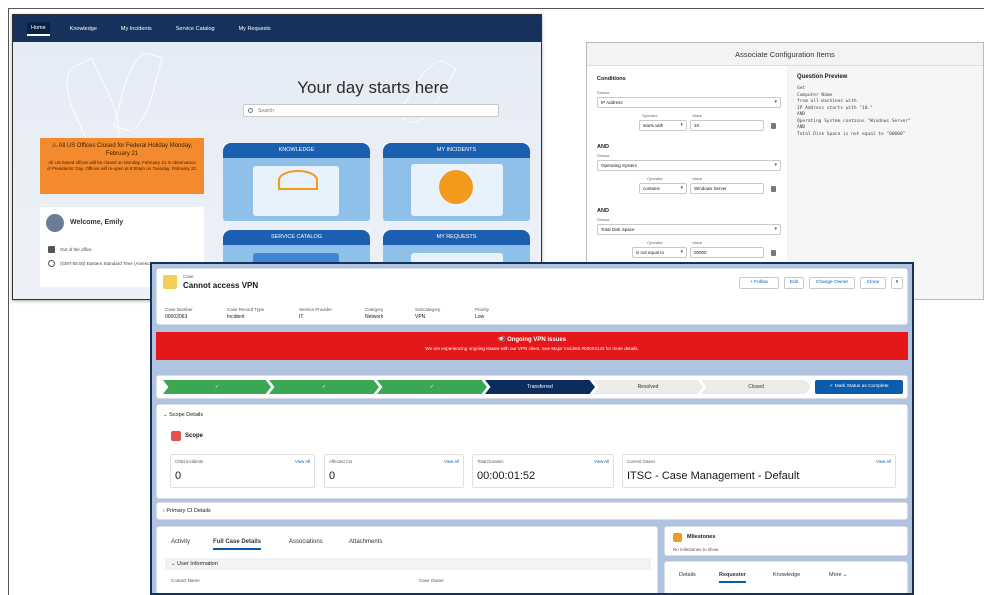 This screenshot has width=984, height=595. Describe the element at coordinates (188, 276) in the screenshot. I see `object-label: Case` at that location.